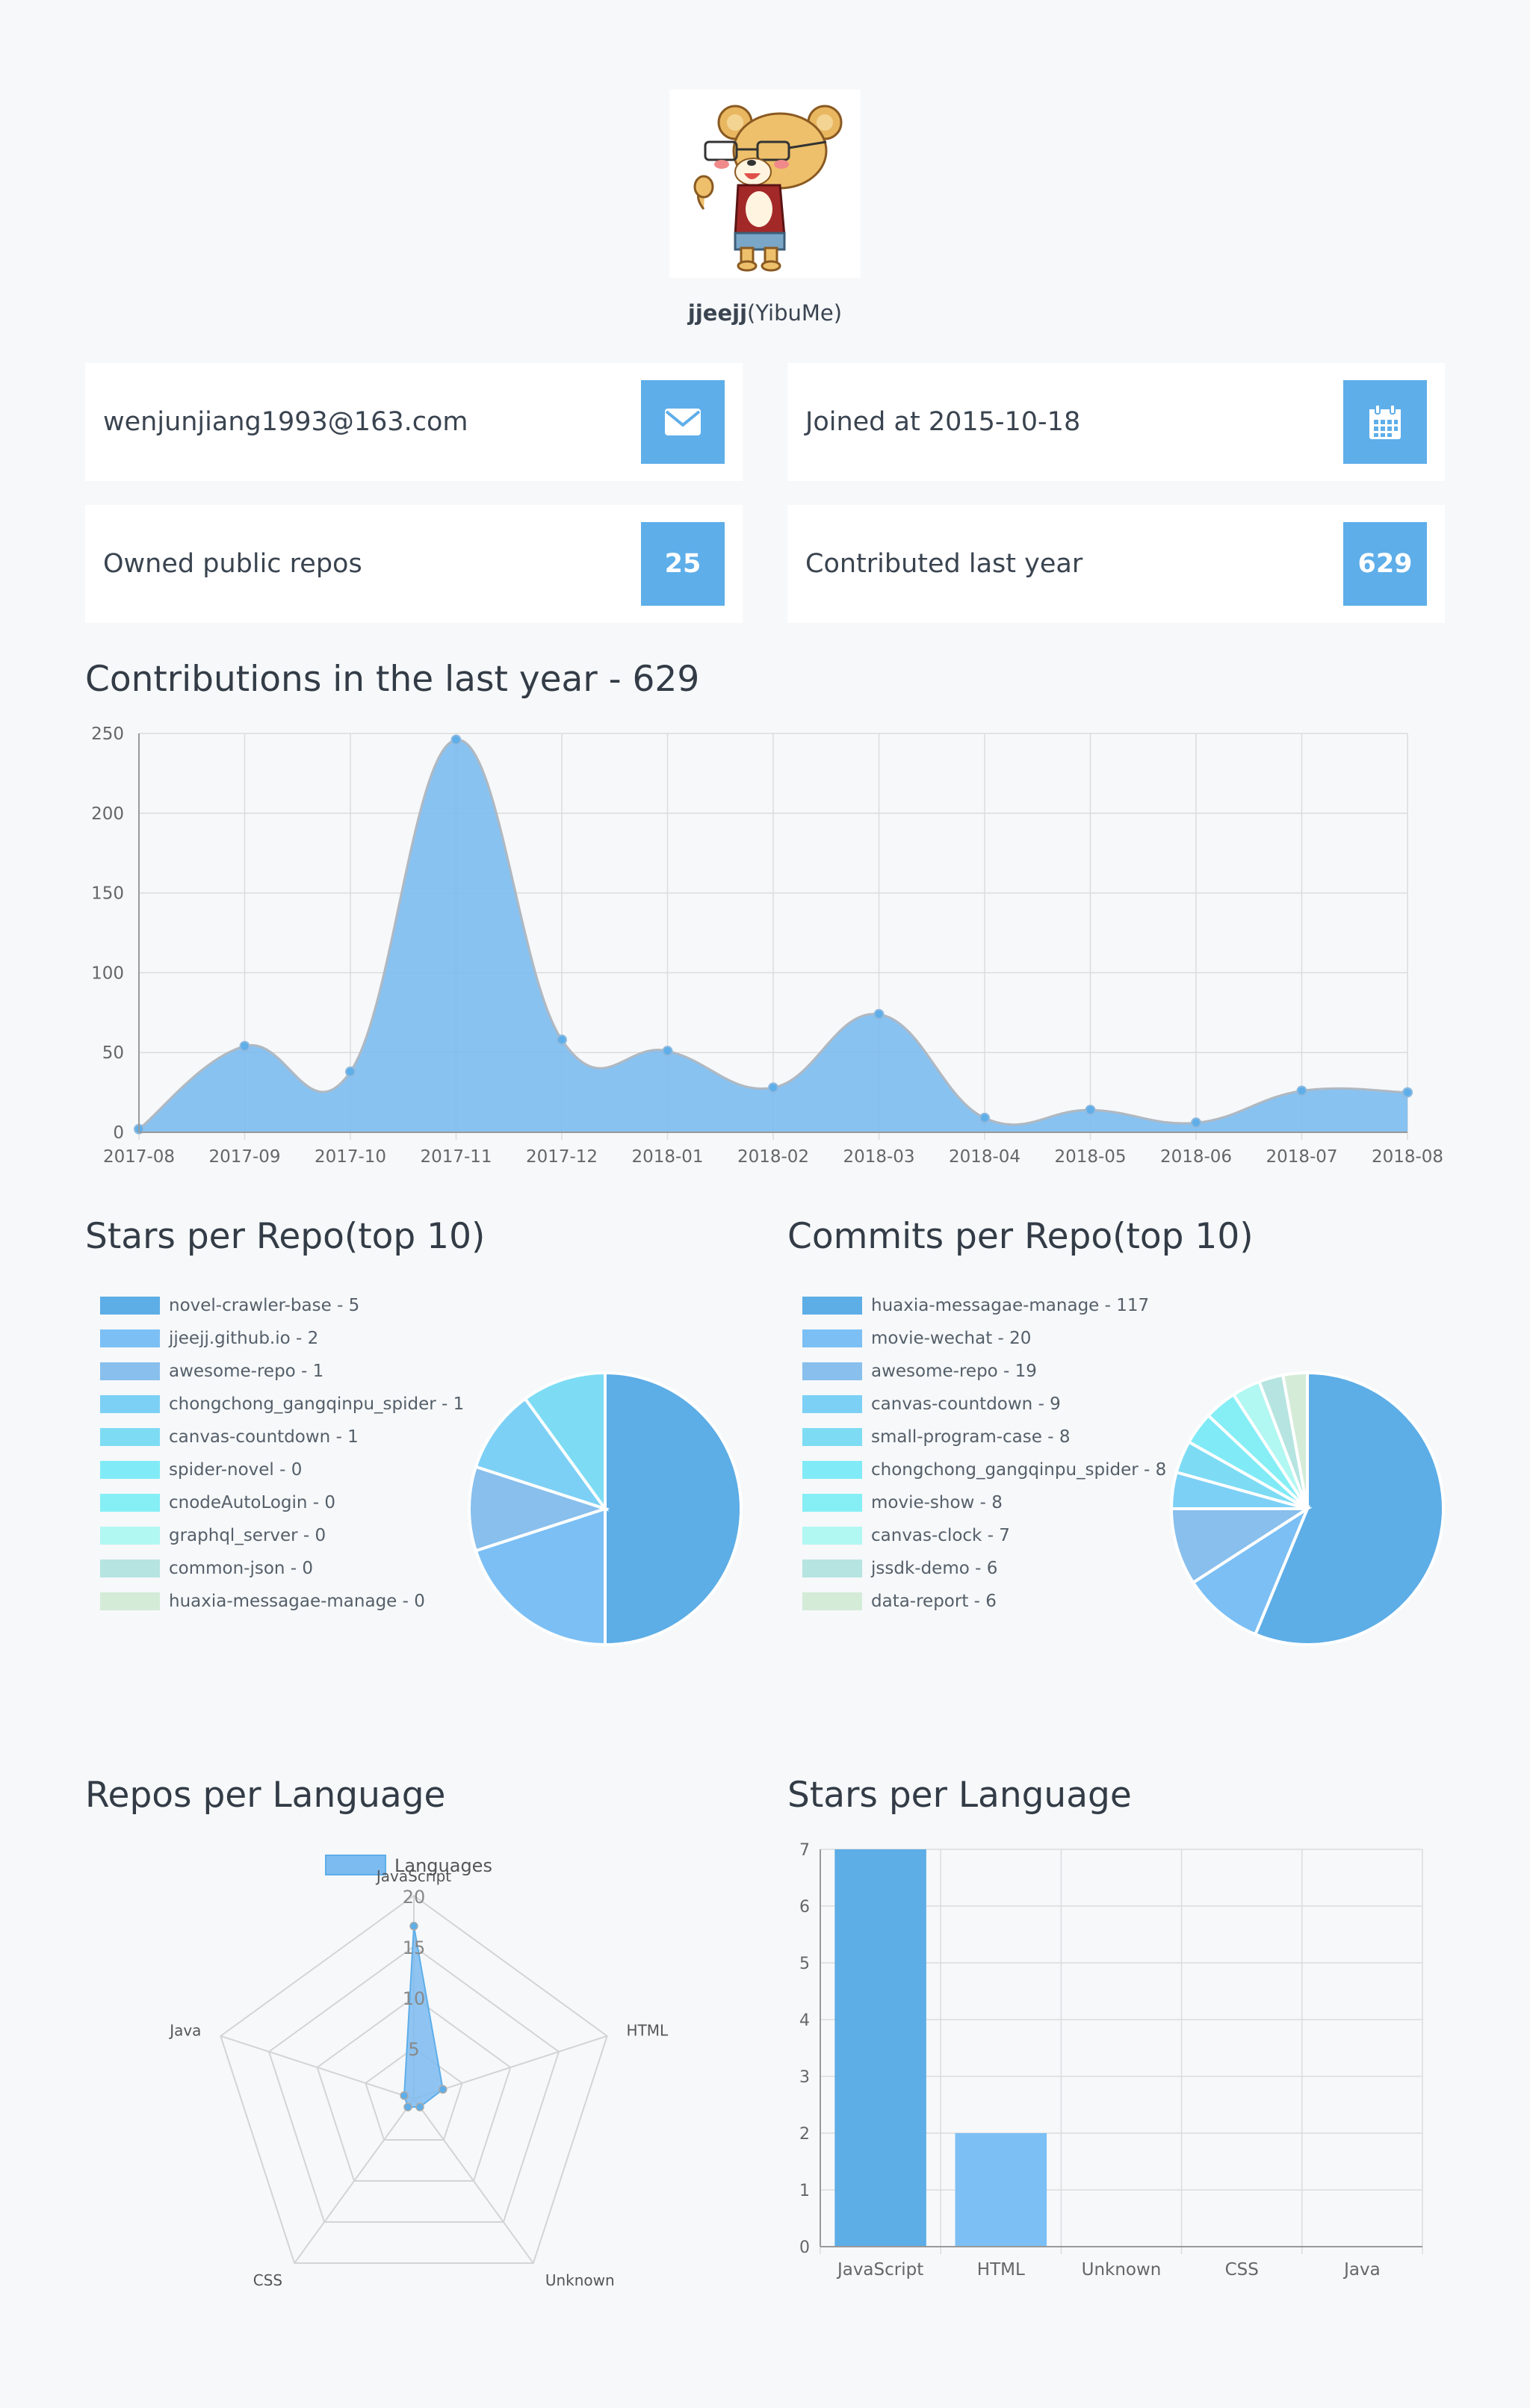  What do you see at coordinates (878, 1157) in the screenshot?
I see `x-tick-label: 2018-03` at bounding box center [878, 1157].